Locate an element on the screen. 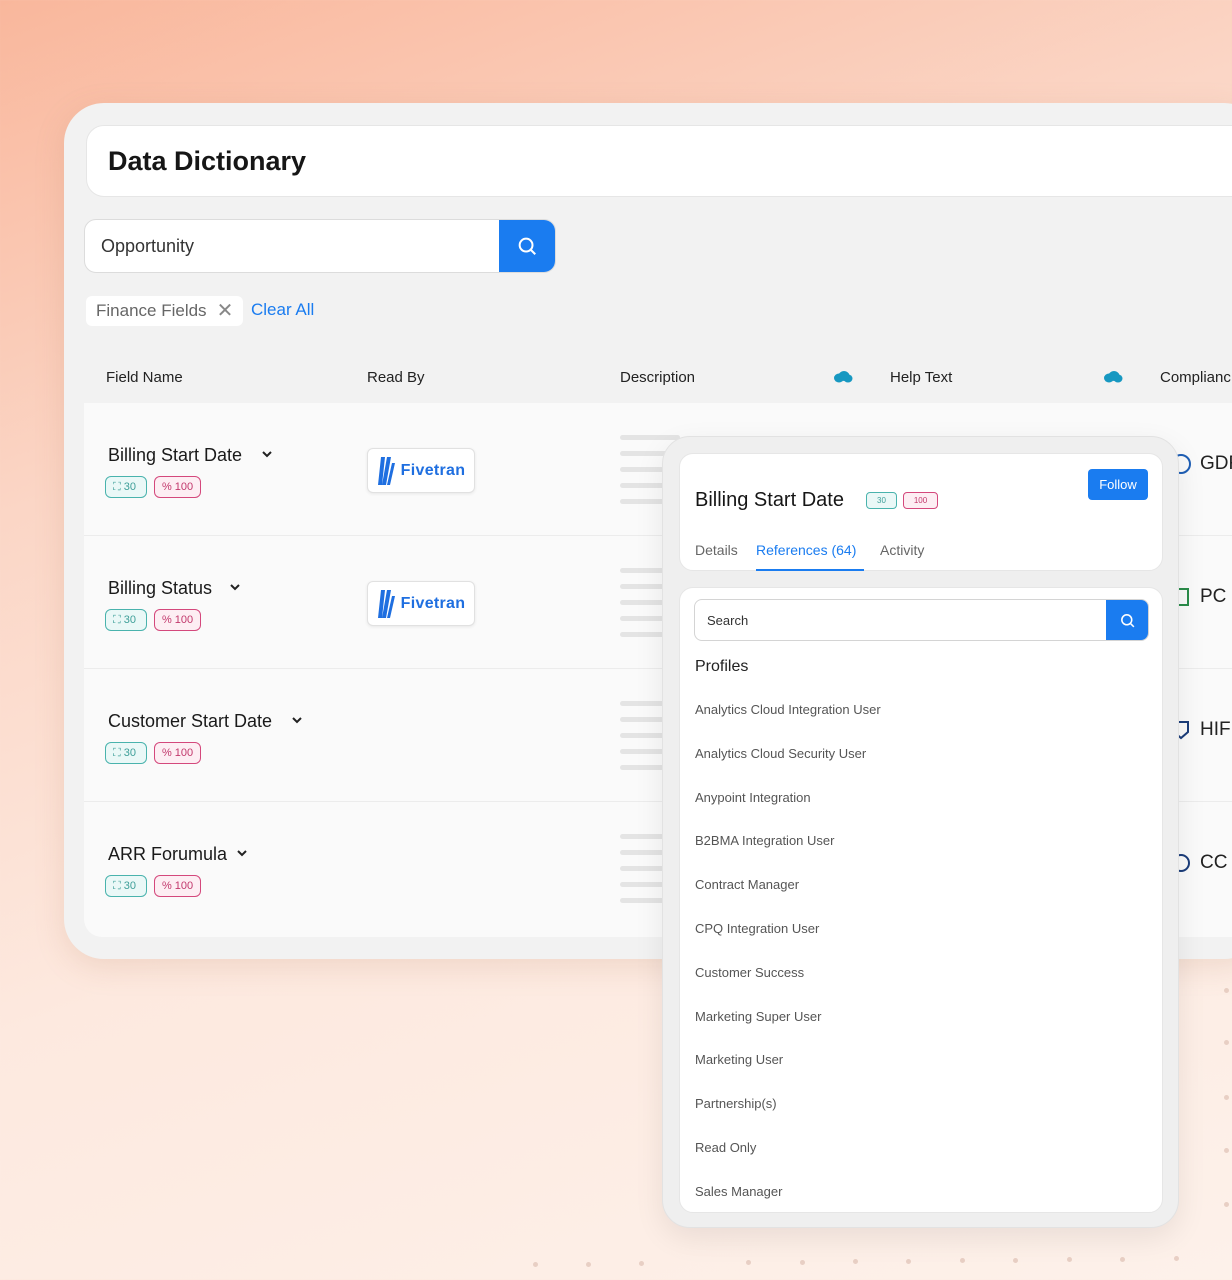 This screenshot has height=1280, width=1232. list-item: B2BMA Integration User is located at coordinates (764, 840).